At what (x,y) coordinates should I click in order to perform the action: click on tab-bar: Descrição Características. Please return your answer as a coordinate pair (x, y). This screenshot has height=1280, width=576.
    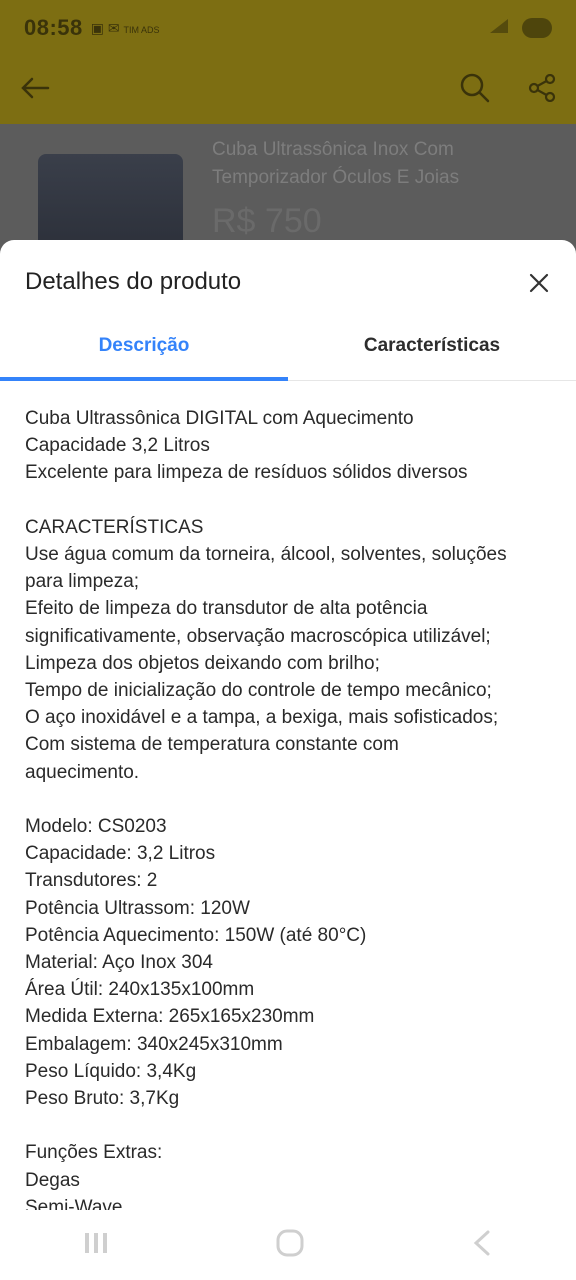
    Looking at the image, I should click on (288, 352).